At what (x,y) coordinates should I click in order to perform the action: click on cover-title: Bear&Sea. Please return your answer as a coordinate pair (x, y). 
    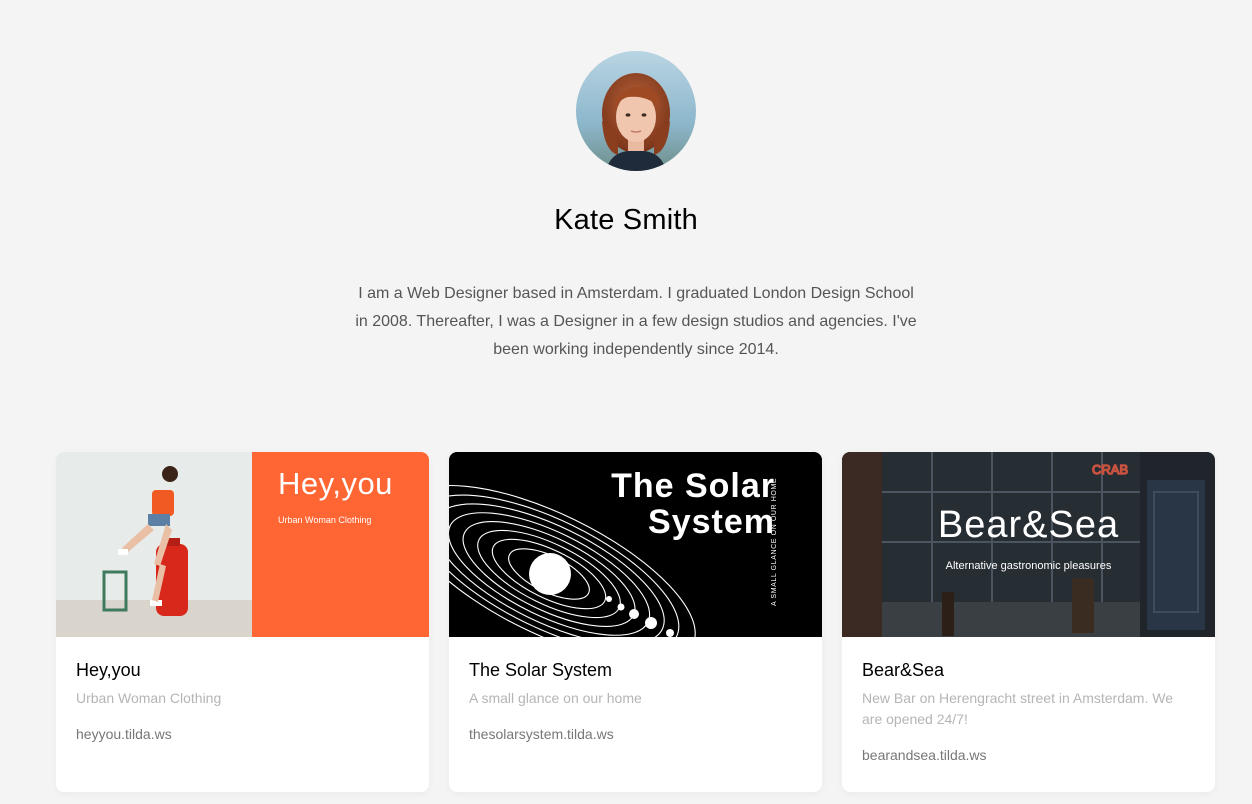
    Looking at the image, I should click on (1028, 525).